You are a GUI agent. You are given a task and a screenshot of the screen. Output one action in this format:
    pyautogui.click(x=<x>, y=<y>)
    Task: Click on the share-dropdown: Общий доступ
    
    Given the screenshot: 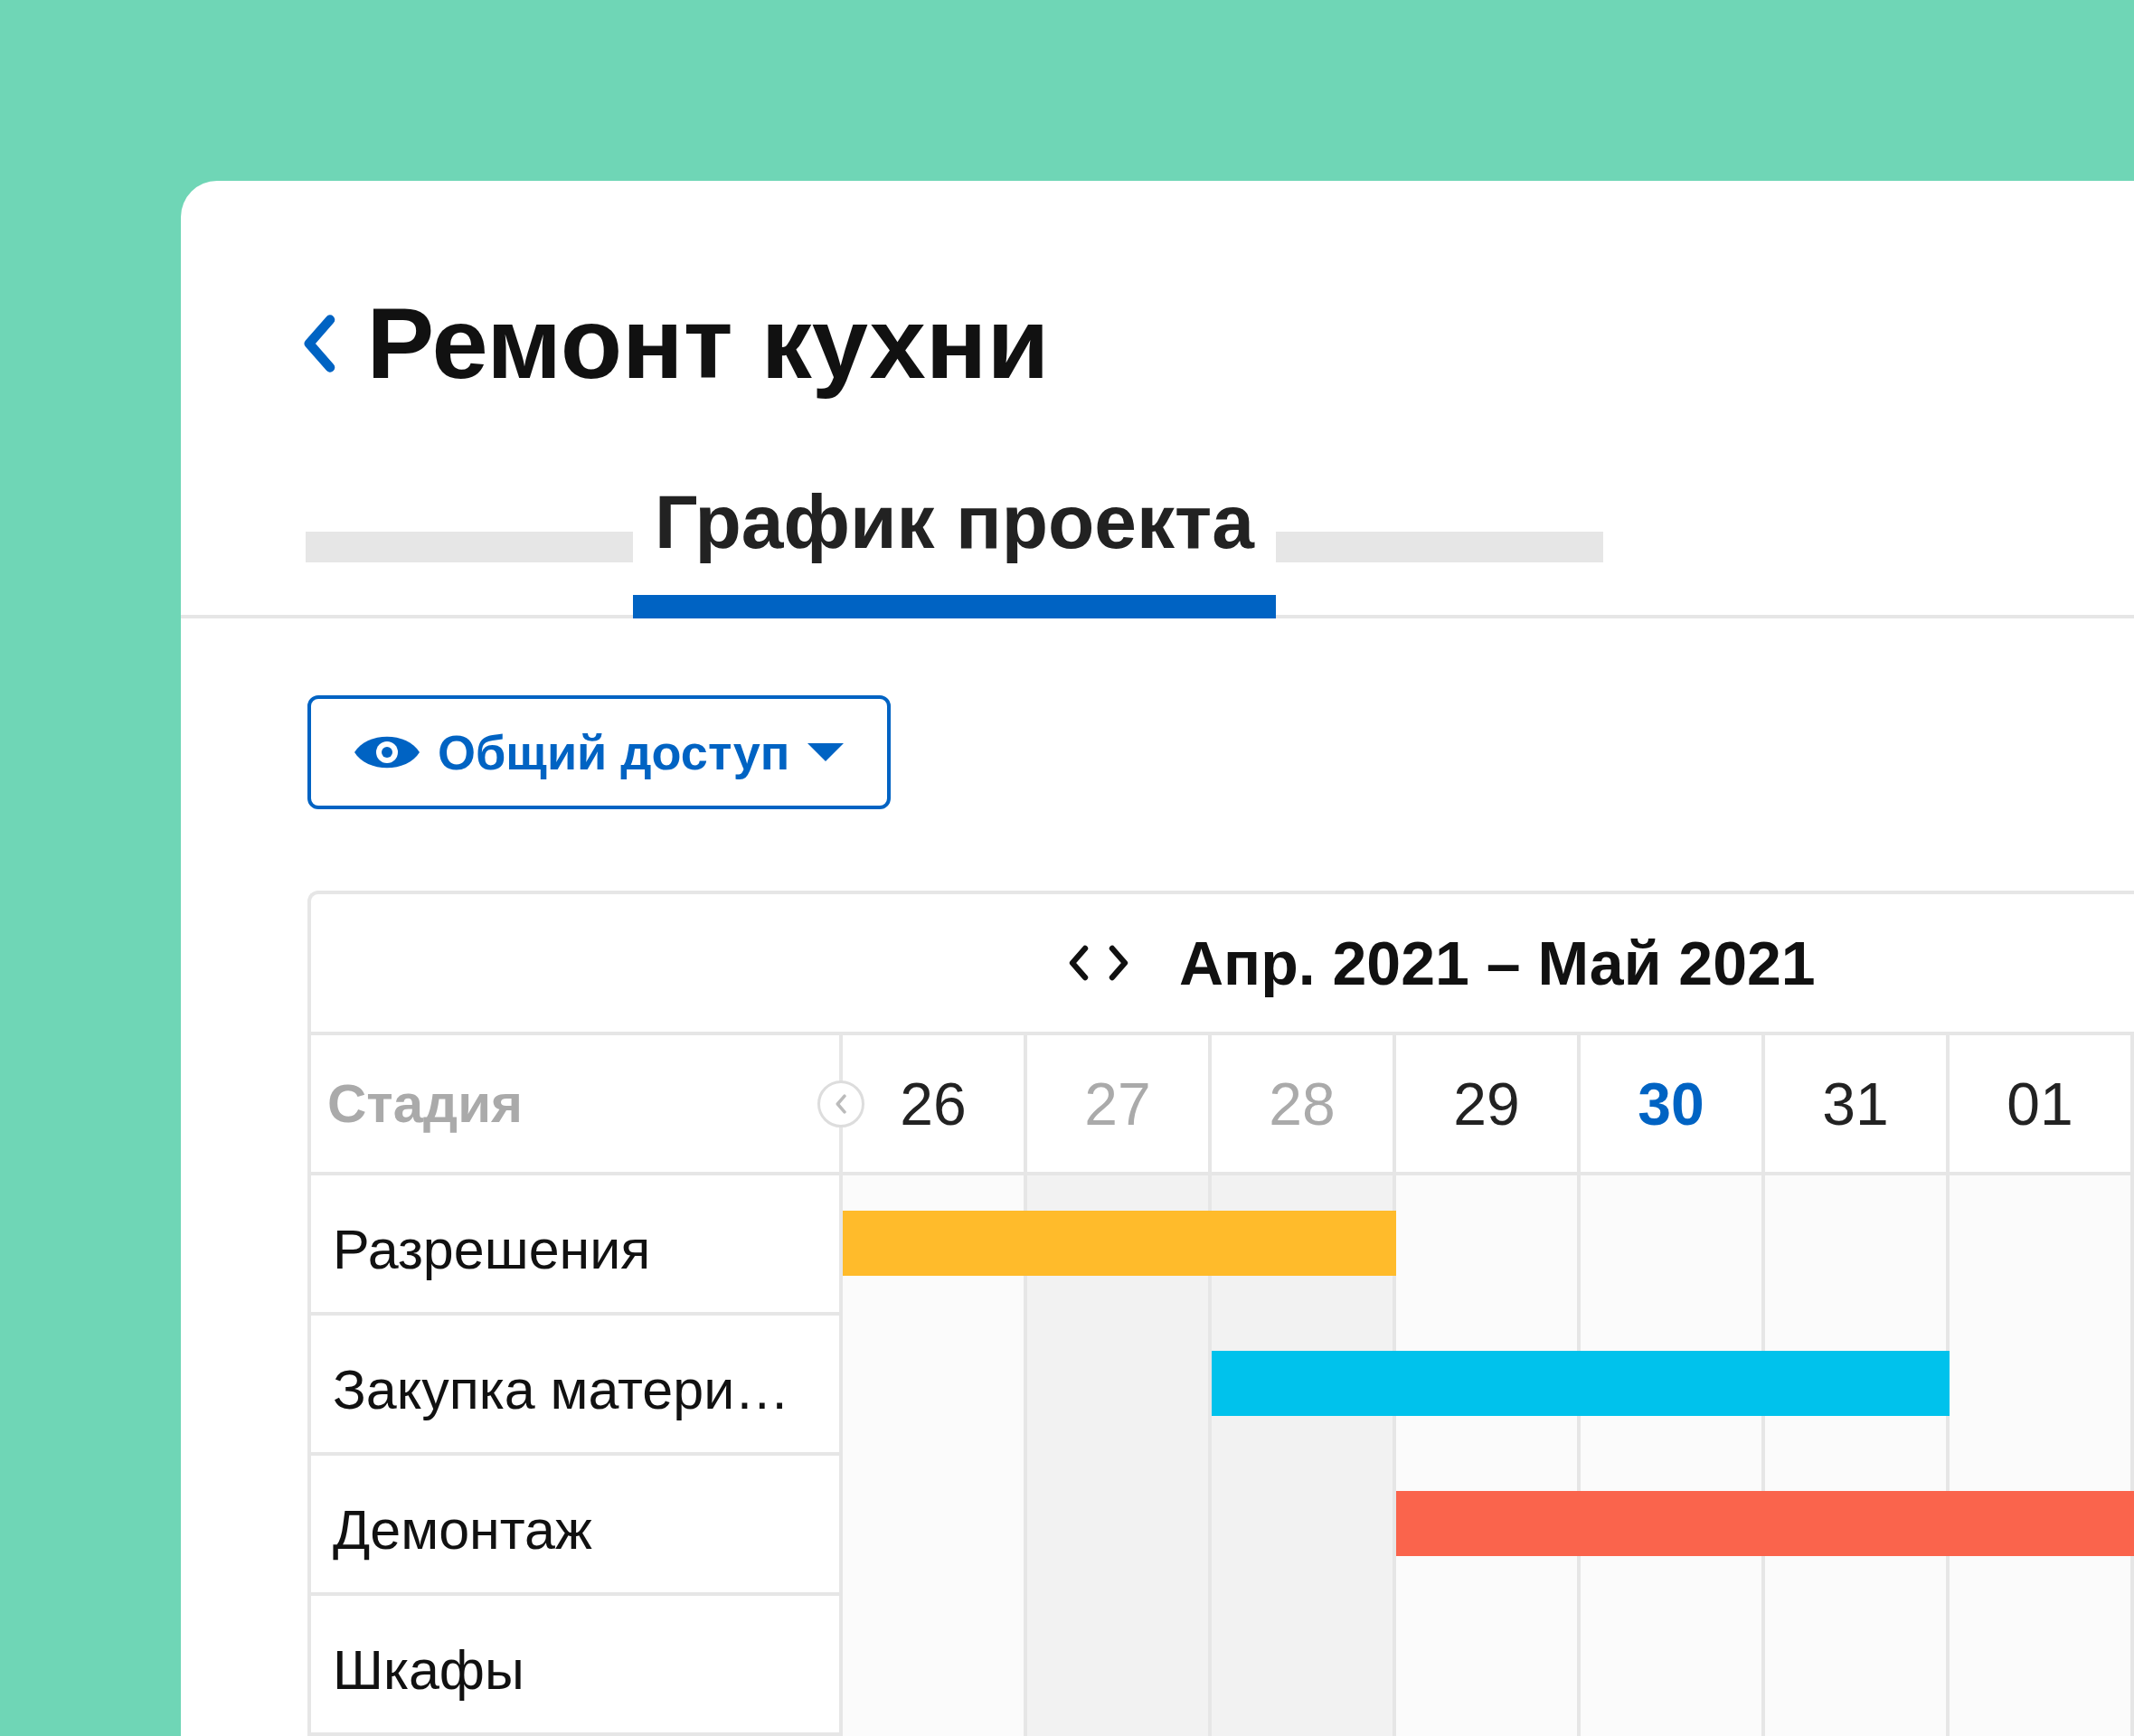 What is the action you would take?
    pyautogui.click(x=599, y=751)
    